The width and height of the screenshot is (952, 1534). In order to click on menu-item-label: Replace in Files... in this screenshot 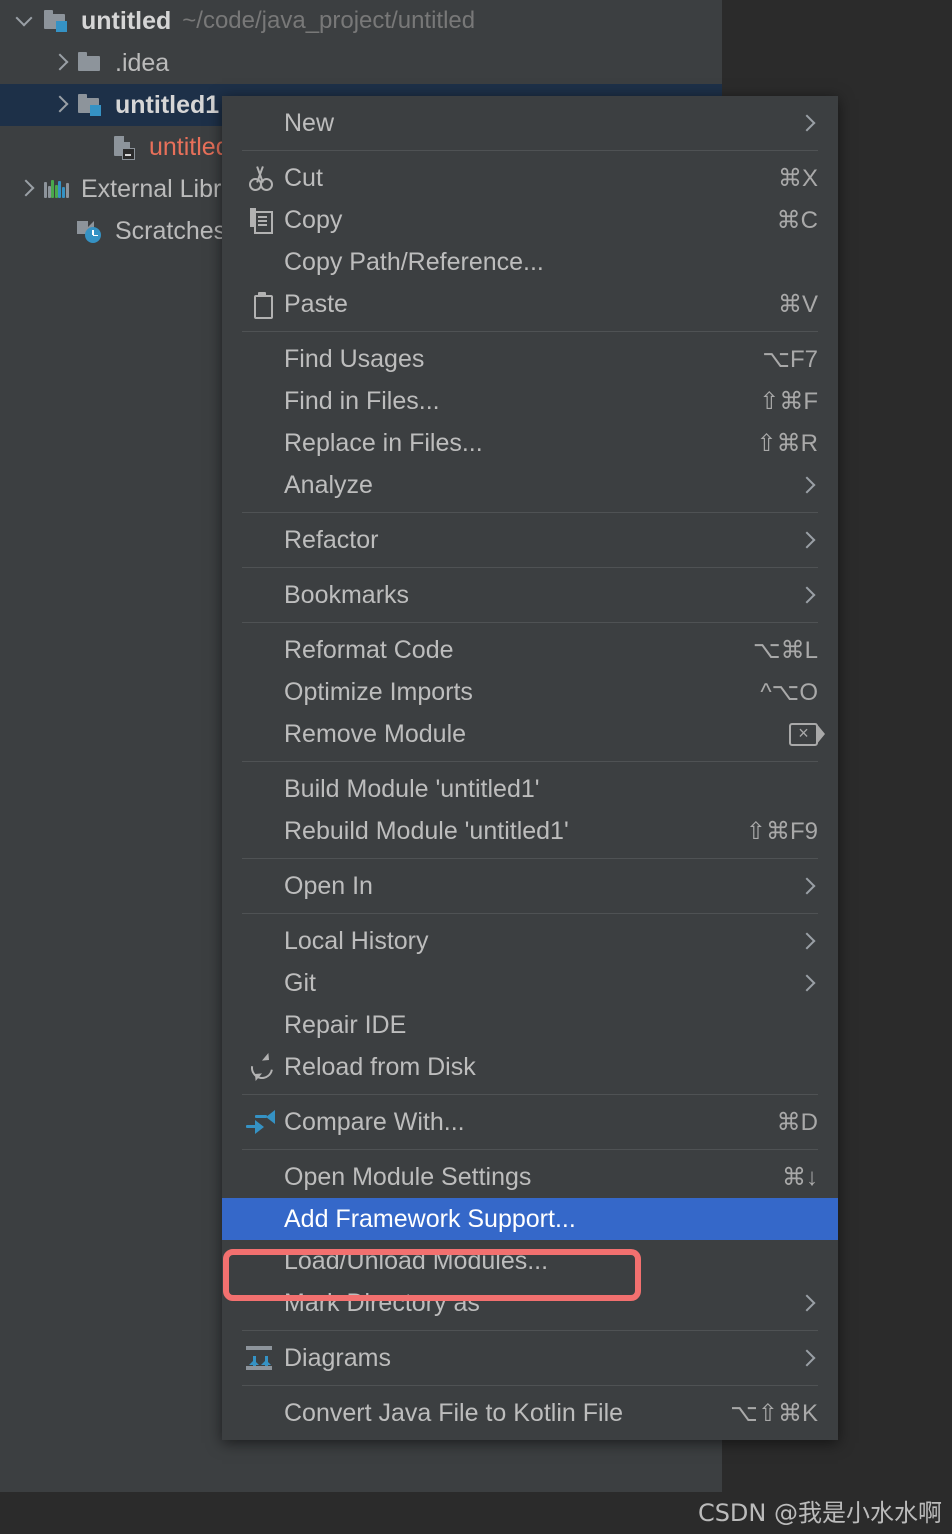, I will do `click(383, 442)`.